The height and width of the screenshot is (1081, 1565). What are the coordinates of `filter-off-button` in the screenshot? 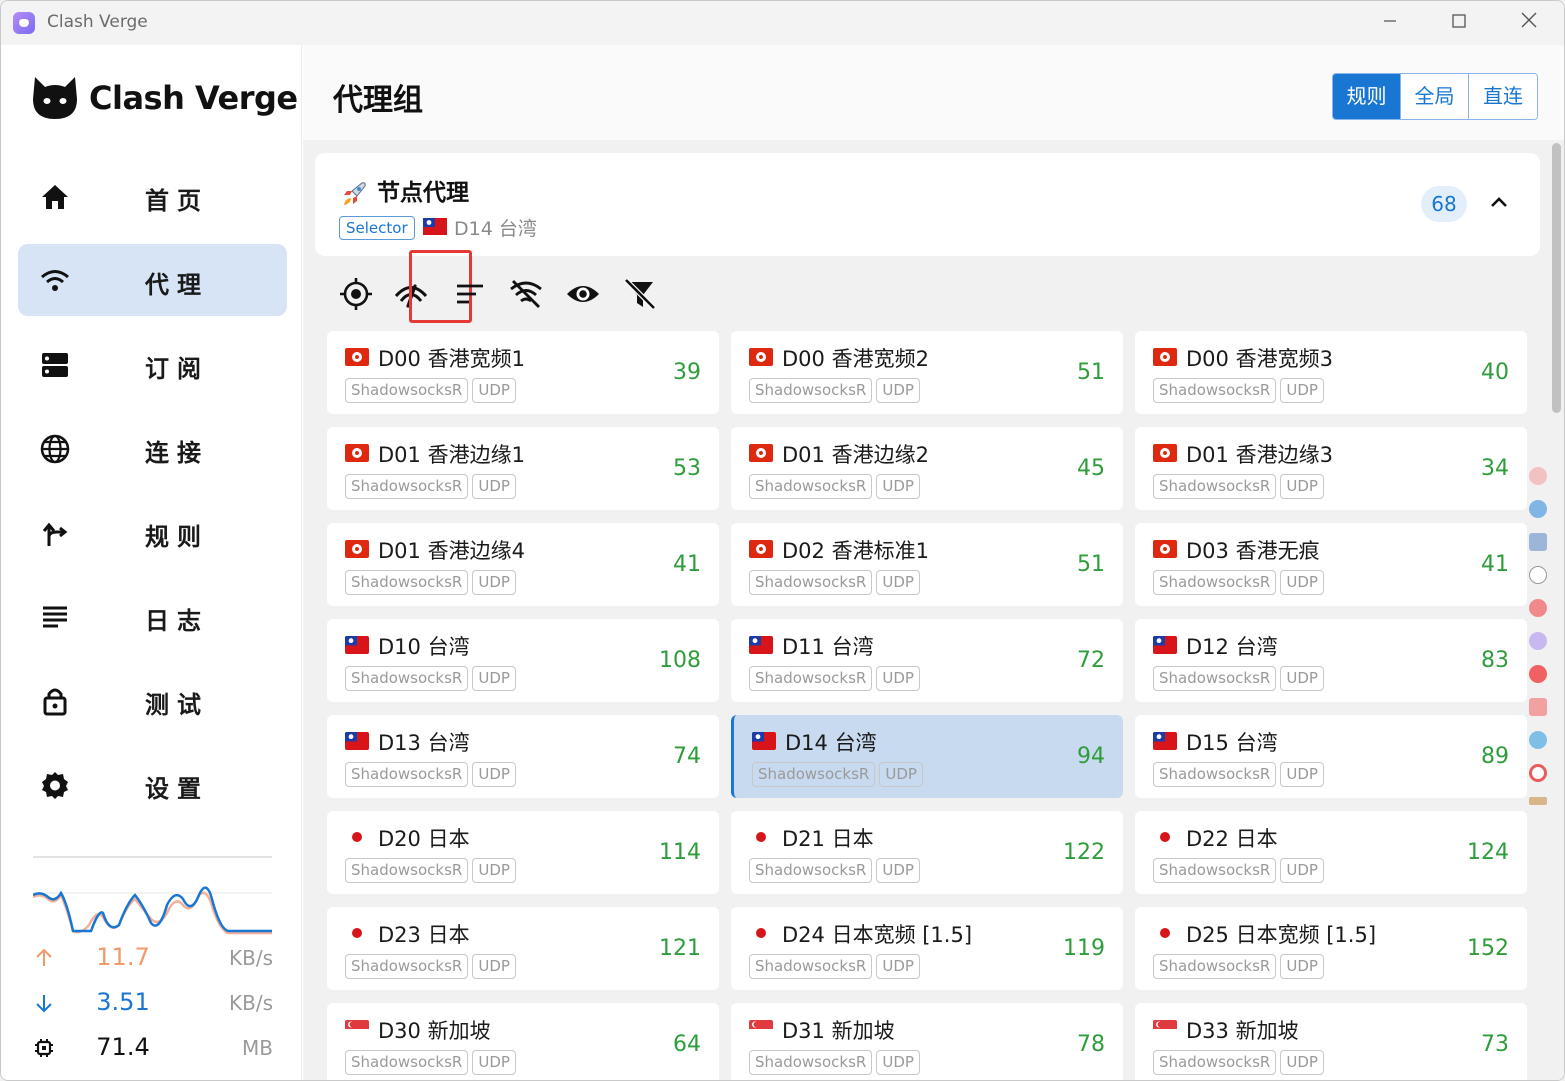 It's located at (640, 293).